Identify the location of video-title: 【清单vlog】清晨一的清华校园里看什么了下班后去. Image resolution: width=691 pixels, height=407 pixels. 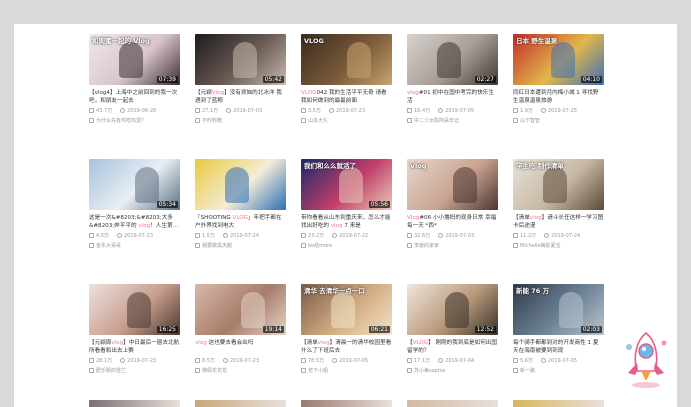
(346, 347).